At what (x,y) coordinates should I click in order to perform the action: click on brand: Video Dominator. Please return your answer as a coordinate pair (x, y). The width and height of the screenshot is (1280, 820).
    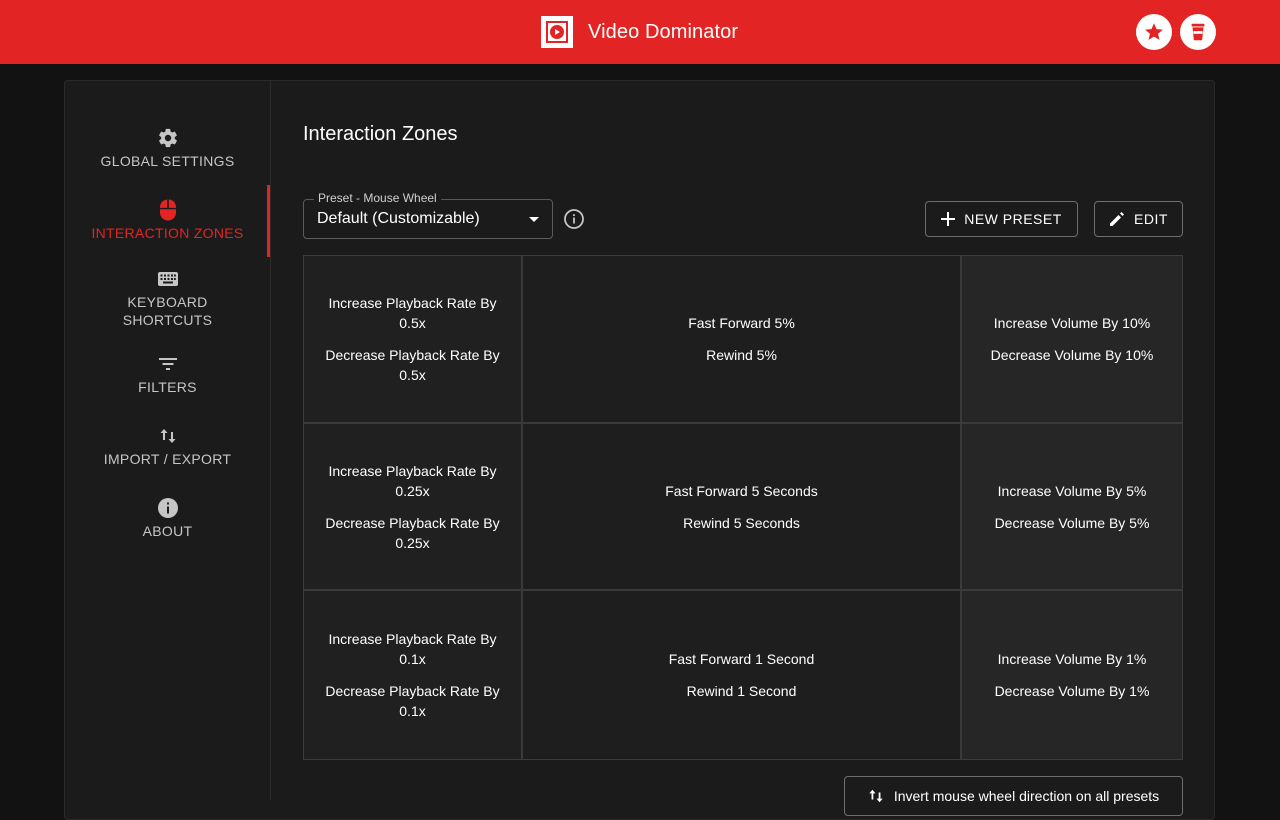
    Looking at the image, I should click on (639, 32).